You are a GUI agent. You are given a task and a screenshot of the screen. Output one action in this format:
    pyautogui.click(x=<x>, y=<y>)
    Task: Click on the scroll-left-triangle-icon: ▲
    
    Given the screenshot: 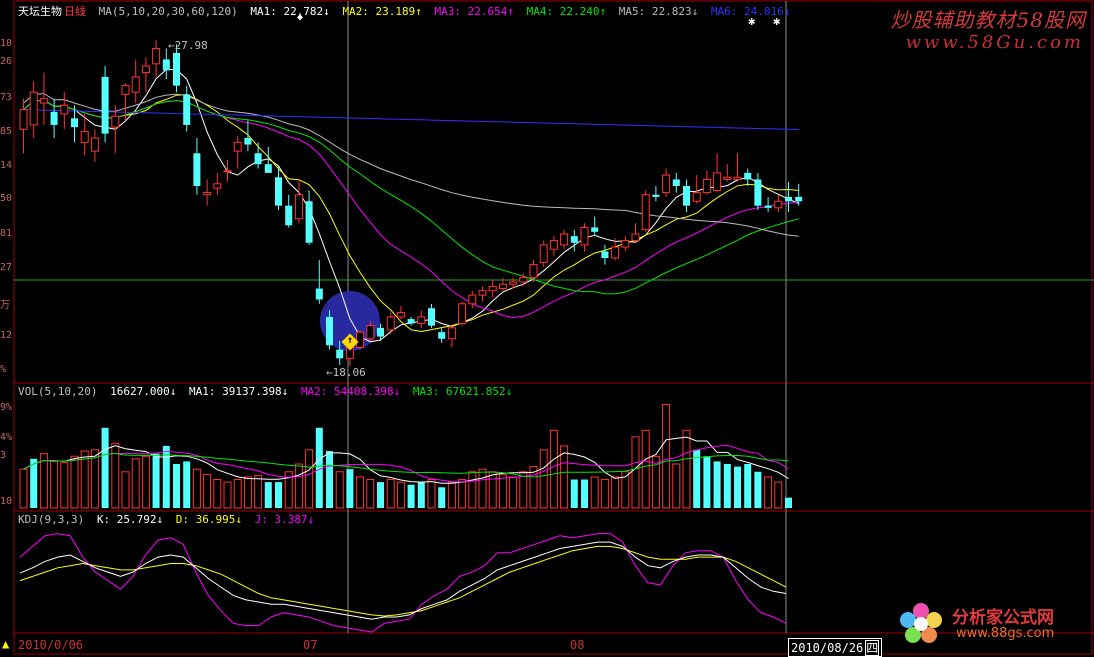 What is the action you would take?
    pyautogui.click(x=5, y=644)
    